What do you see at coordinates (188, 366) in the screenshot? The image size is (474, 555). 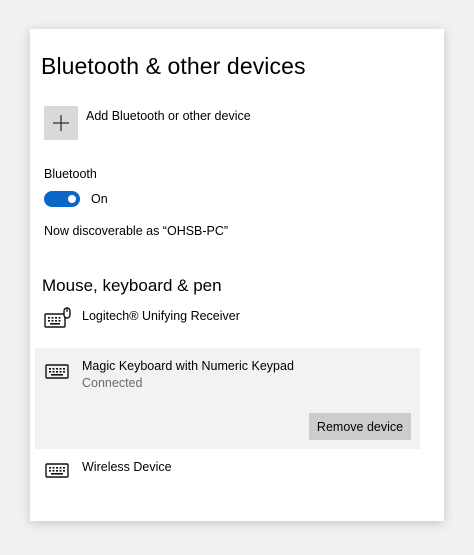 I see `device-name: Magic Keyboard with Numeric Keypad` at bounding box center [188, 366].